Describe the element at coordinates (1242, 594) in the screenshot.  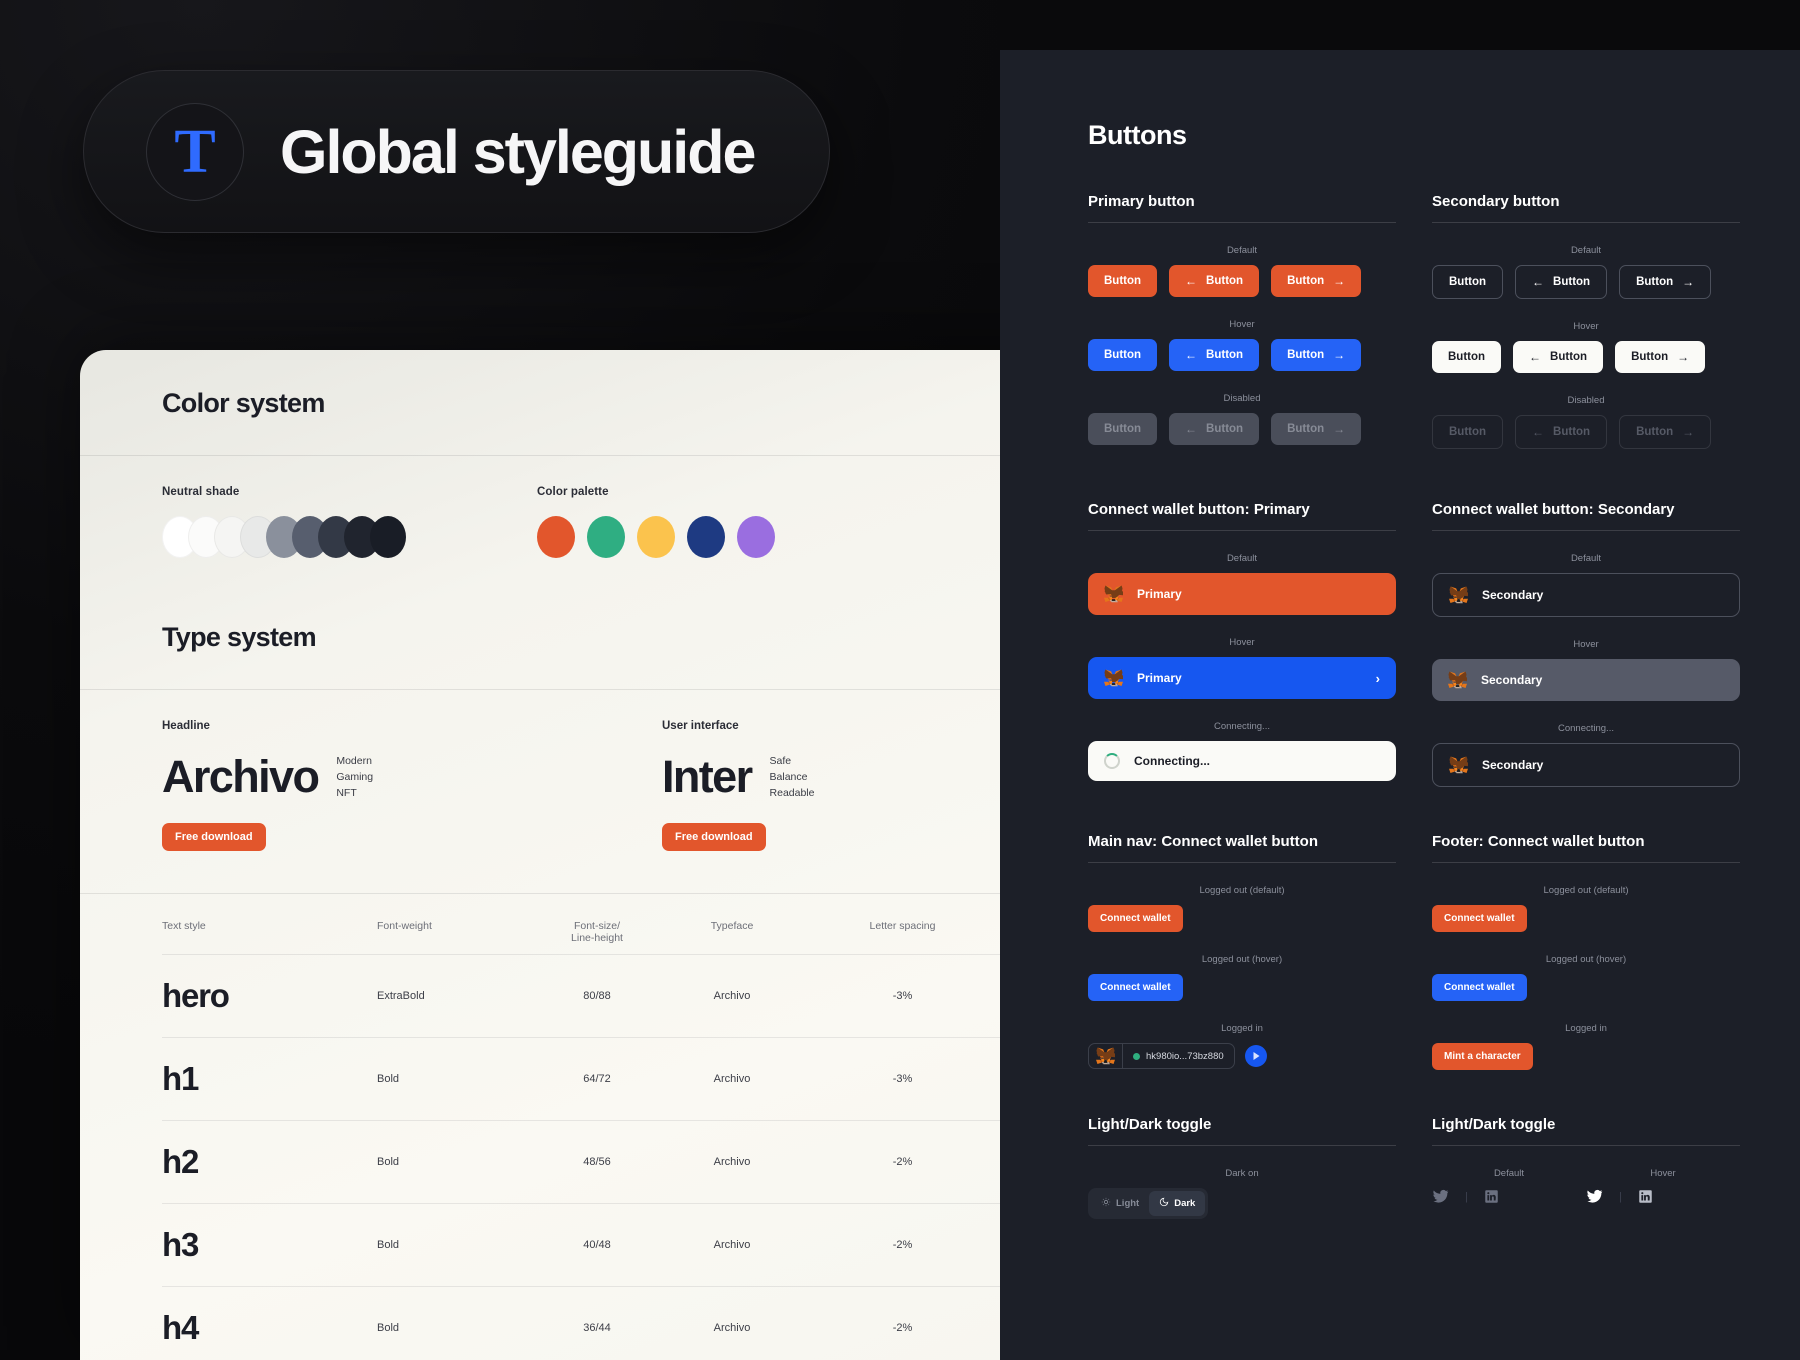
I see `connect-wallet-button: Primary` at that location.